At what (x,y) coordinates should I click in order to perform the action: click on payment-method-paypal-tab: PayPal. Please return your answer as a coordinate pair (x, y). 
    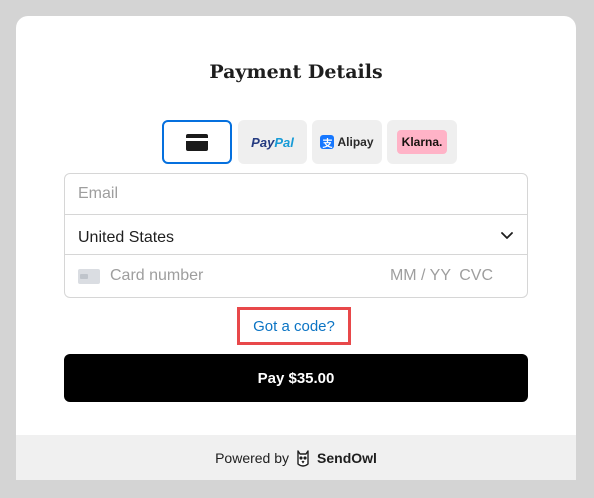
    Looking at the image, I should click on (272, 142).